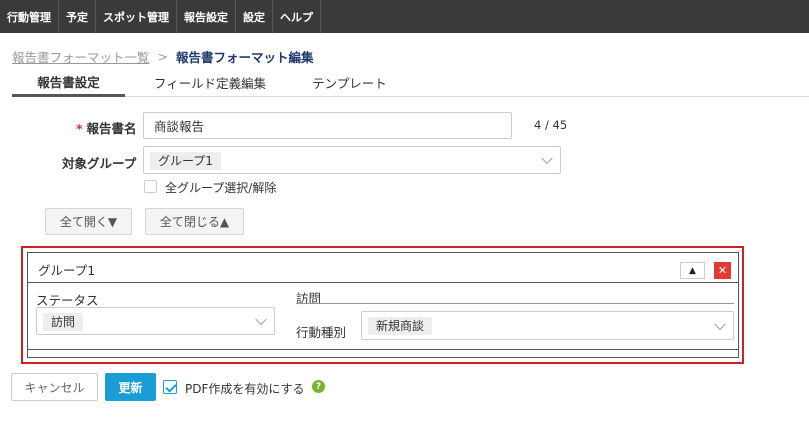 The width and height of the screenshot is (809, 437). What do you see at coordinates (194, 221) in the screenshot?
I see `collapse-all-button: 全て閉じる▲` at bounding box center [194, 221].